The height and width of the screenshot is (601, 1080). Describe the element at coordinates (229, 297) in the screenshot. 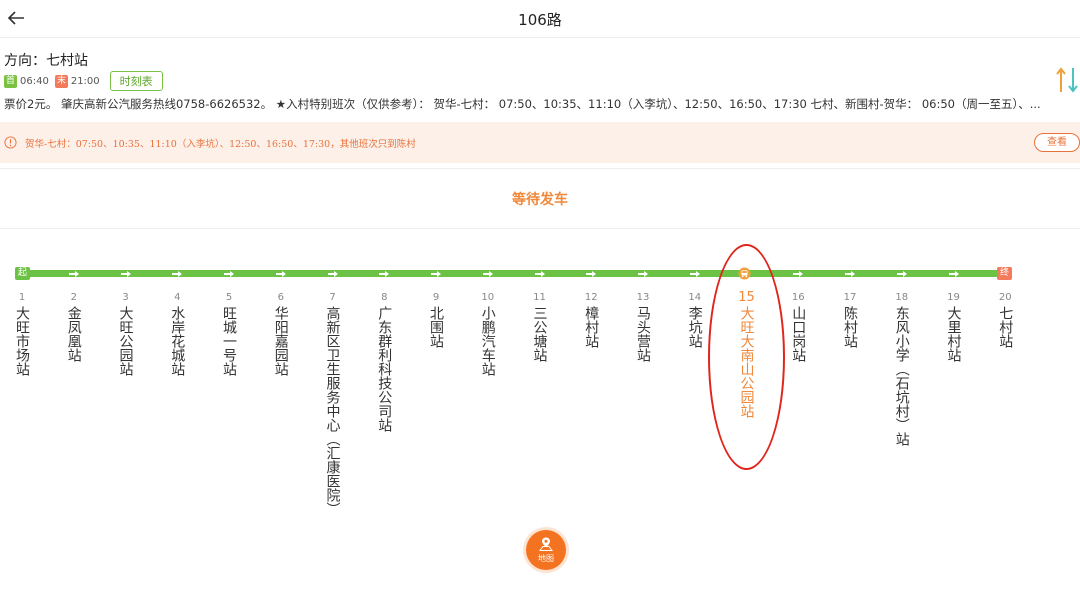

I see `stop-number: 5` at that location.